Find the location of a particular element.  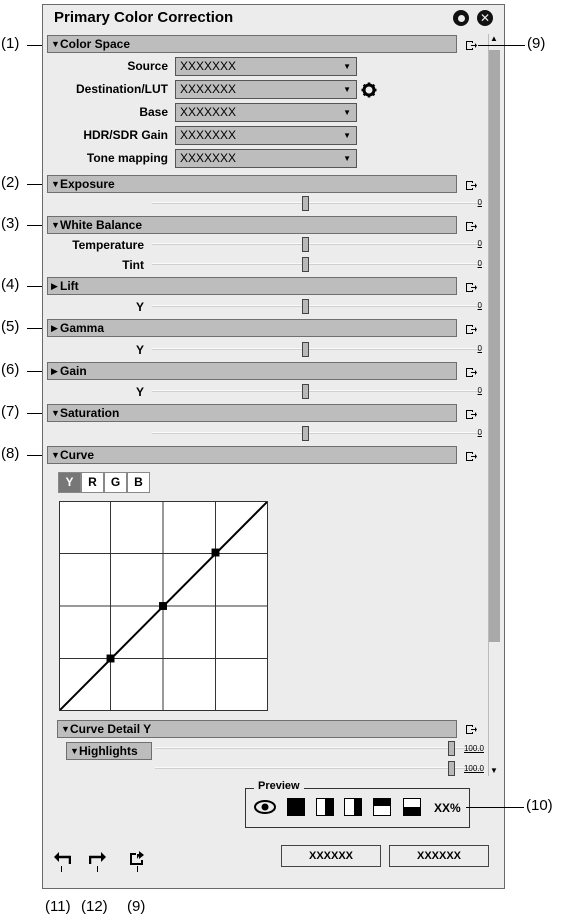

section-highlights: ▼ Highlights is located at coordinates (109, 751).